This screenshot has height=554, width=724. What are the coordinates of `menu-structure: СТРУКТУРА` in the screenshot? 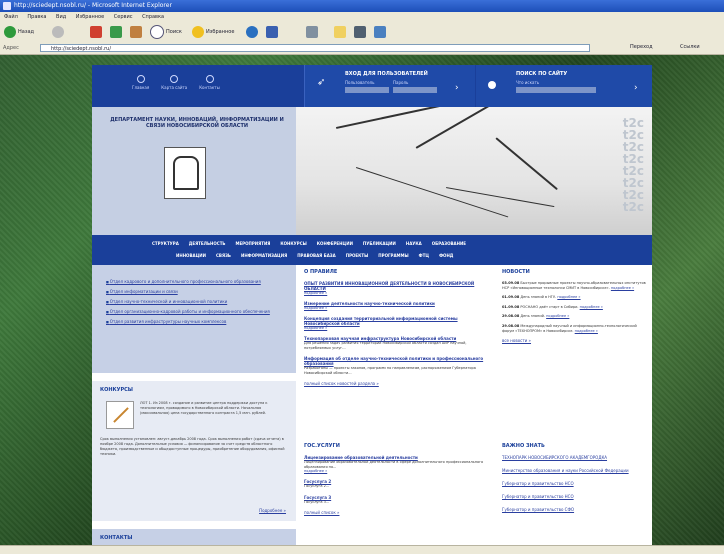 It's located at (165, 243).